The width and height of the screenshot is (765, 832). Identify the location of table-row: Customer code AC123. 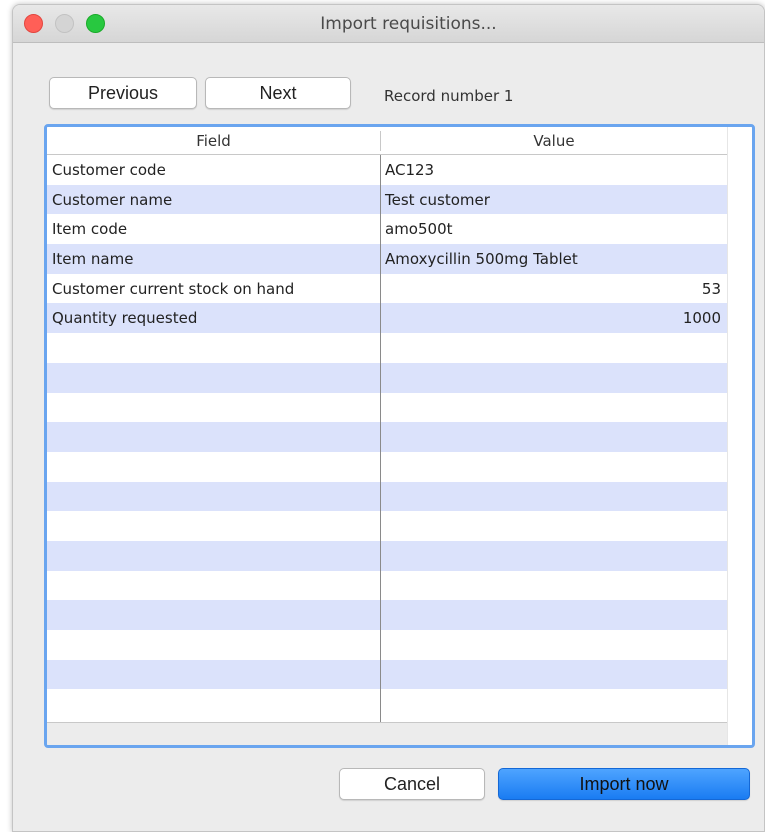
(387, 170).